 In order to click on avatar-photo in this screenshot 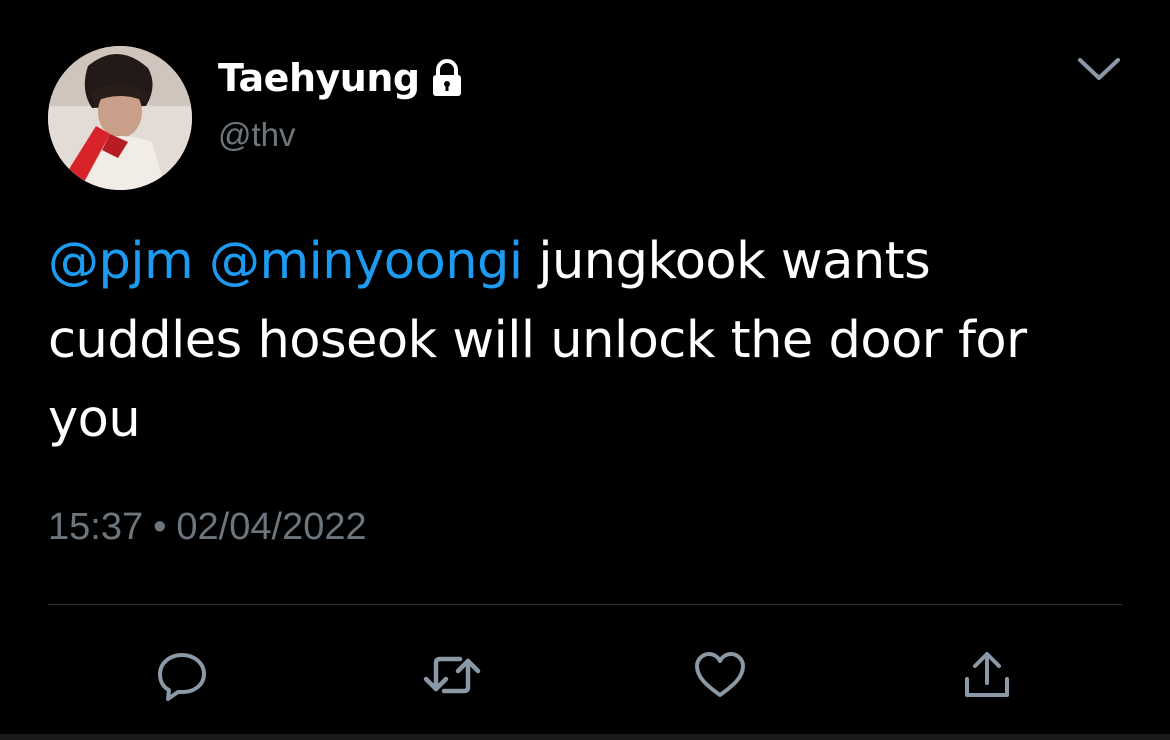, I will do `click(120, 118)`.